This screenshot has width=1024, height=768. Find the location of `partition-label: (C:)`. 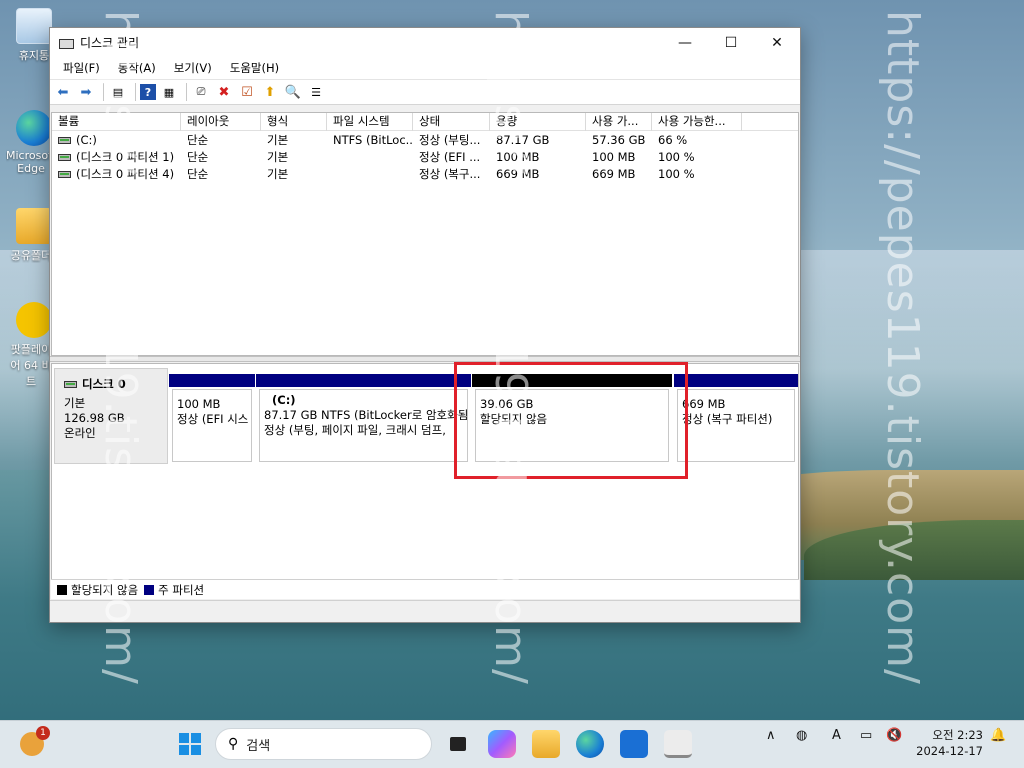

partition-label: (C:) is located at coordinates (284, 400).